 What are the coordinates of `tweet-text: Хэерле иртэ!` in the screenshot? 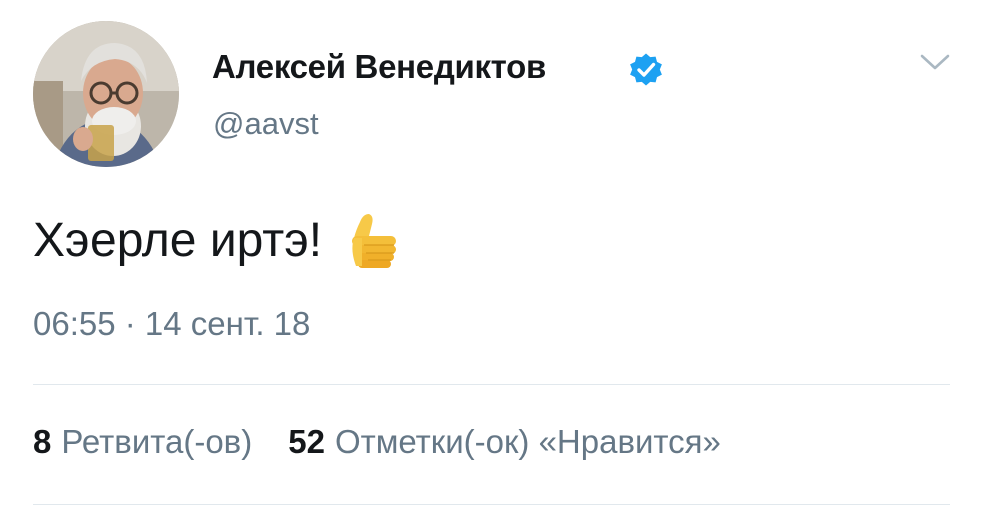 It's located at (218, 240).